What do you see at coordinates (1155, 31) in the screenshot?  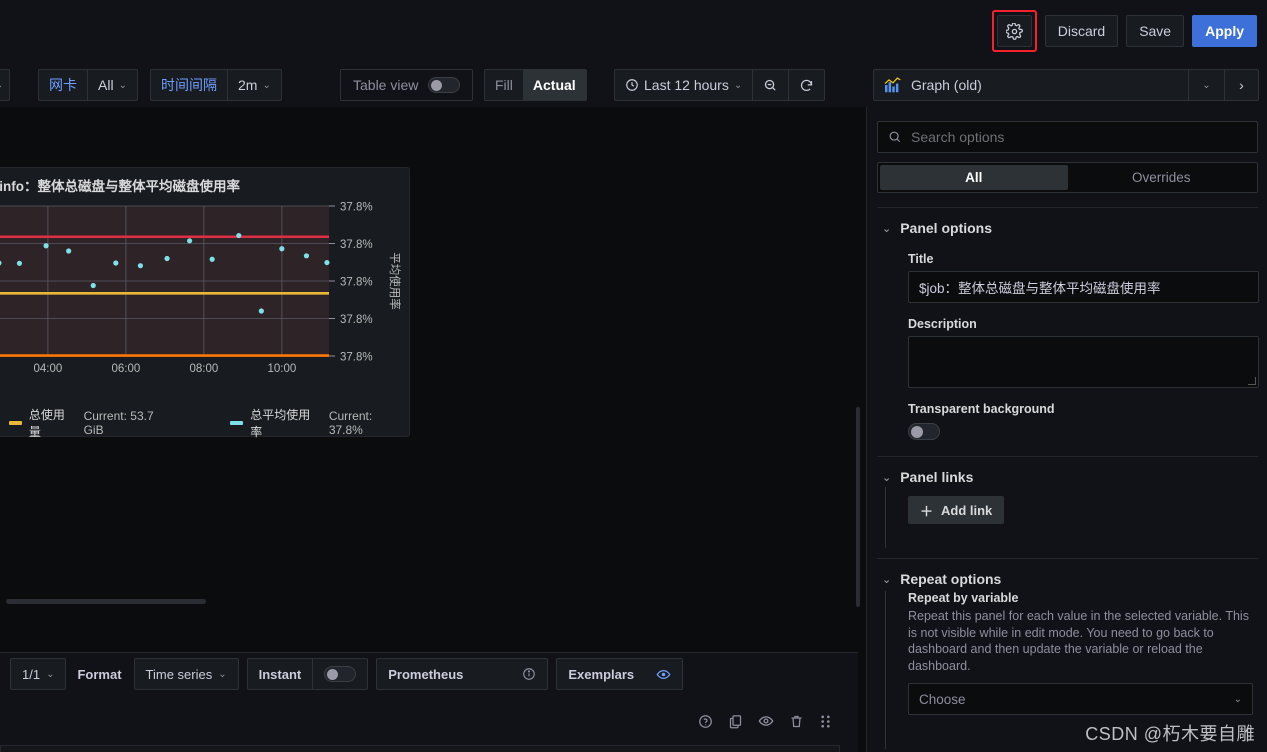 I see `save-button: Save` at bounding box center [1155, 31].